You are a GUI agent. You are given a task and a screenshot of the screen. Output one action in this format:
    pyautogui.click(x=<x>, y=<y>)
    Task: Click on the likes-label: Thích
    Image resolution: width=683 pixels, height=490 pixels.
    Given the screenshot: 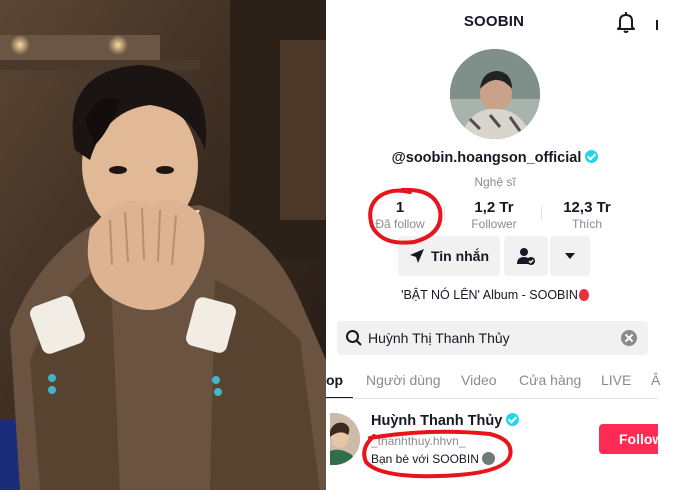 What is the action you would take?
    pyautogui.click(x=586, y=224)
    